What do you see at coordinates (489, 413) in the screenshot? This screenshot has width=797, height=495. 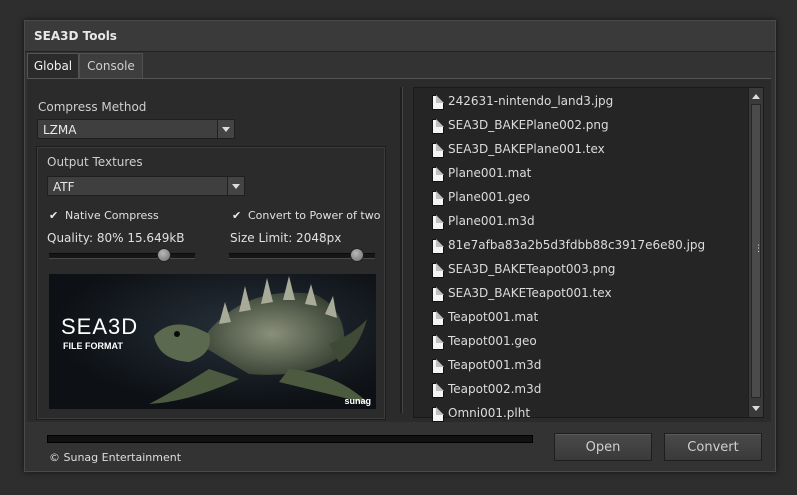 I see `file-name: Omni001.plht` at bounding box center [489, 413].